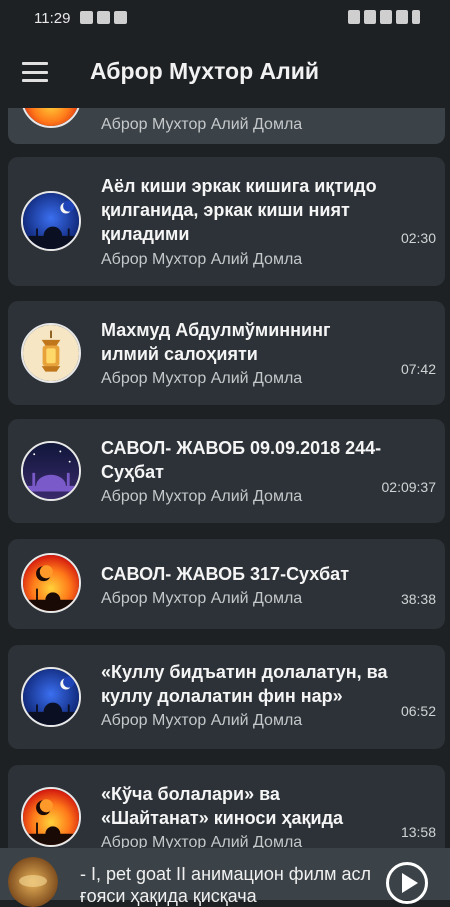 Image resolution: width=450 pixels, height=907 pixels. What do you see at coordinates (120, 17) in the screenshot?
I see `check-icon` at bounding box center [120, 17].